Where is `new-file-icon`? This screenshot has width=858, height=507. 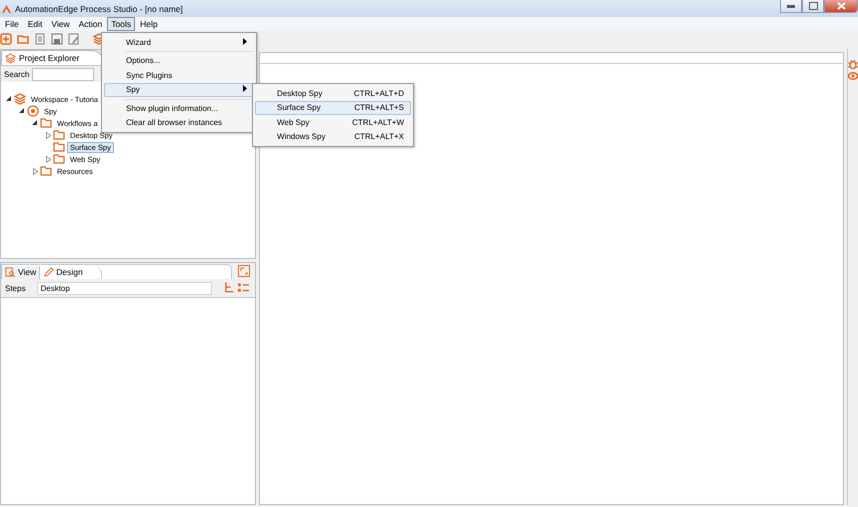 new-file-icon is located at coordinates (6, 39).